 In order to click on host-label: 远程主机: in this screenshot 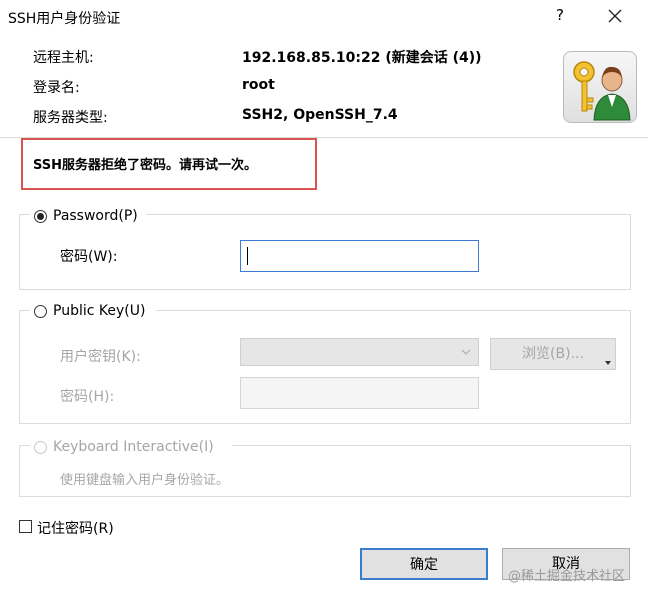, I will do `click(63, 58)`.